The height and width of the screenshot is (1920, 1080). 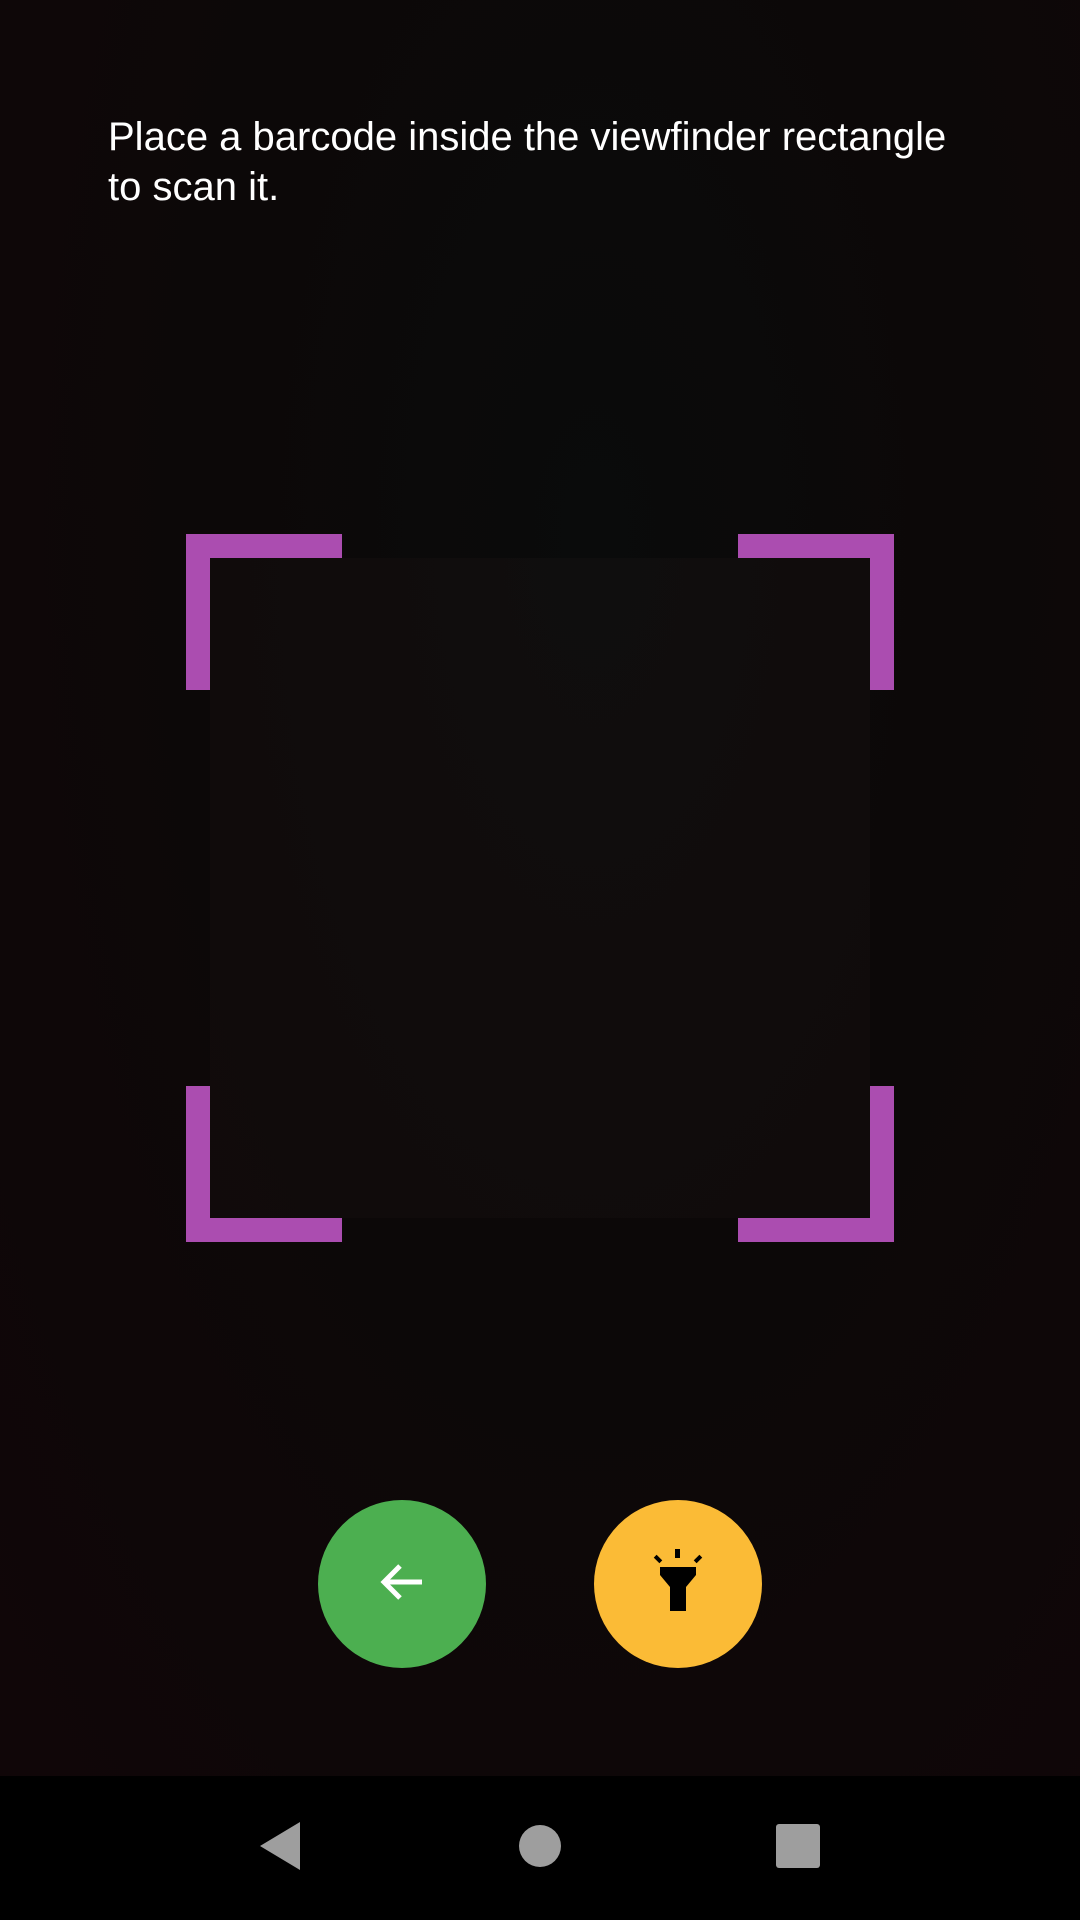 I want to click on system-navigation-bar, so click(x=540, y=1848).